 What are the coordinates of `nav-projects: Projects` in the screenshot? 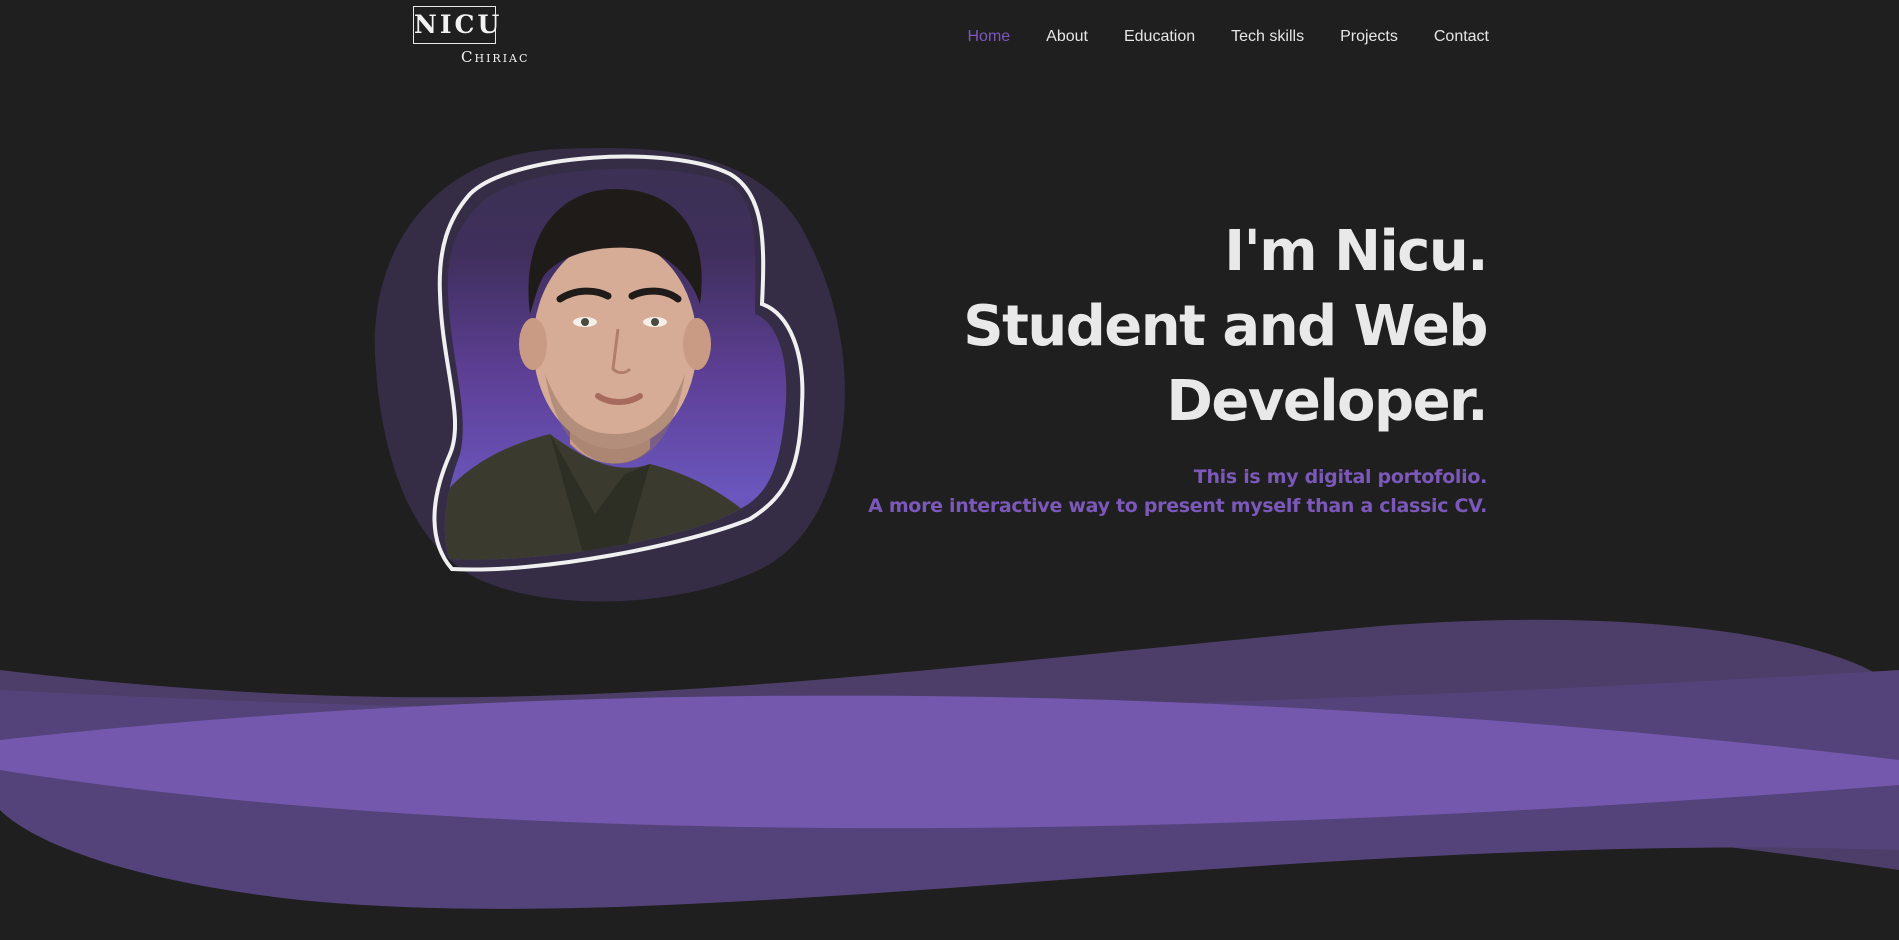 It's located at (1369, 37).